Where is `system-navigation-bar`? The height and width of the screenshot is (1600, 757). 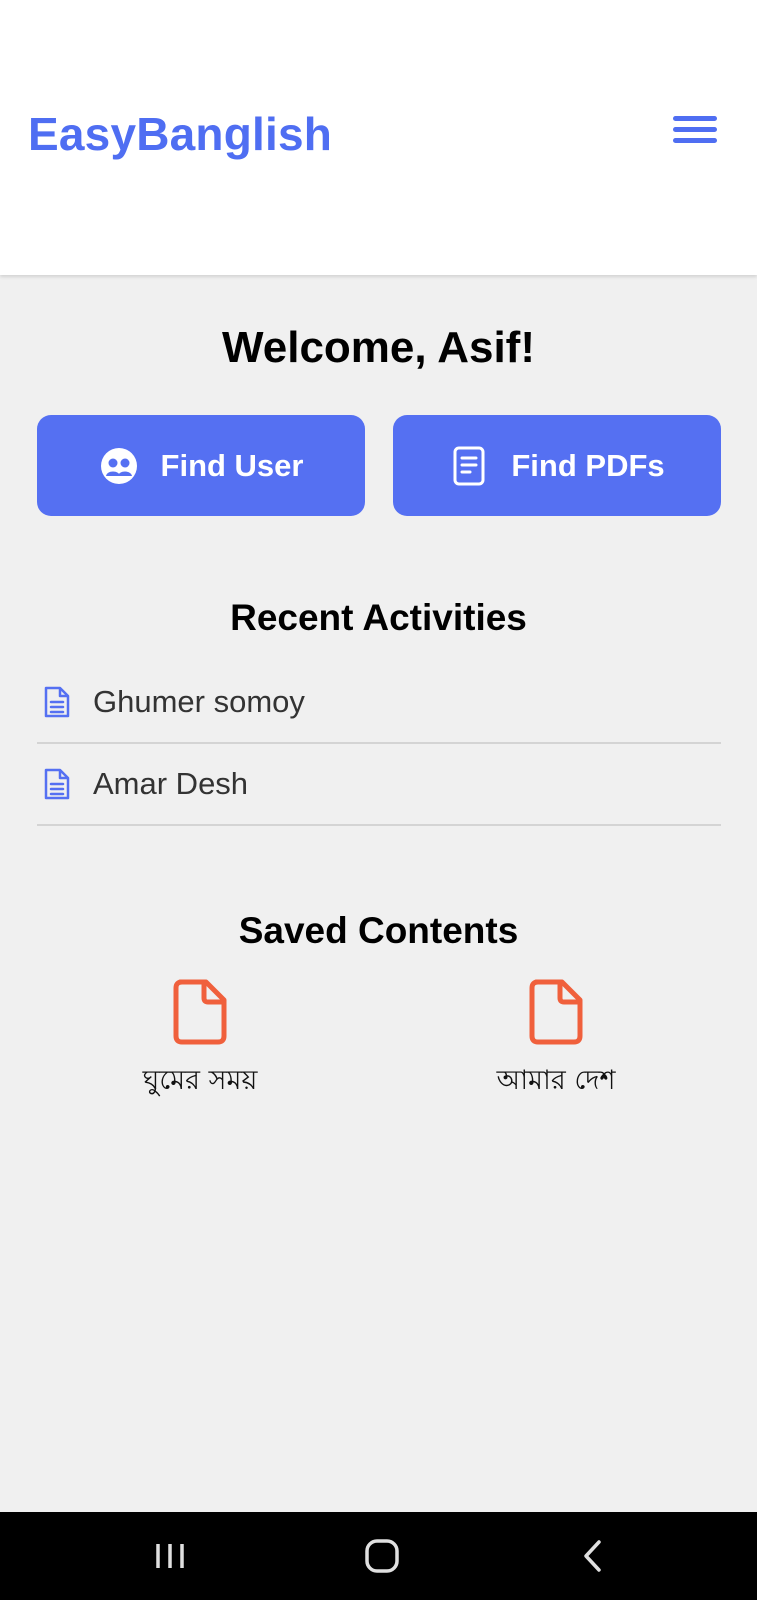
system-navigation-bar is located at coordinates (378, 1556).